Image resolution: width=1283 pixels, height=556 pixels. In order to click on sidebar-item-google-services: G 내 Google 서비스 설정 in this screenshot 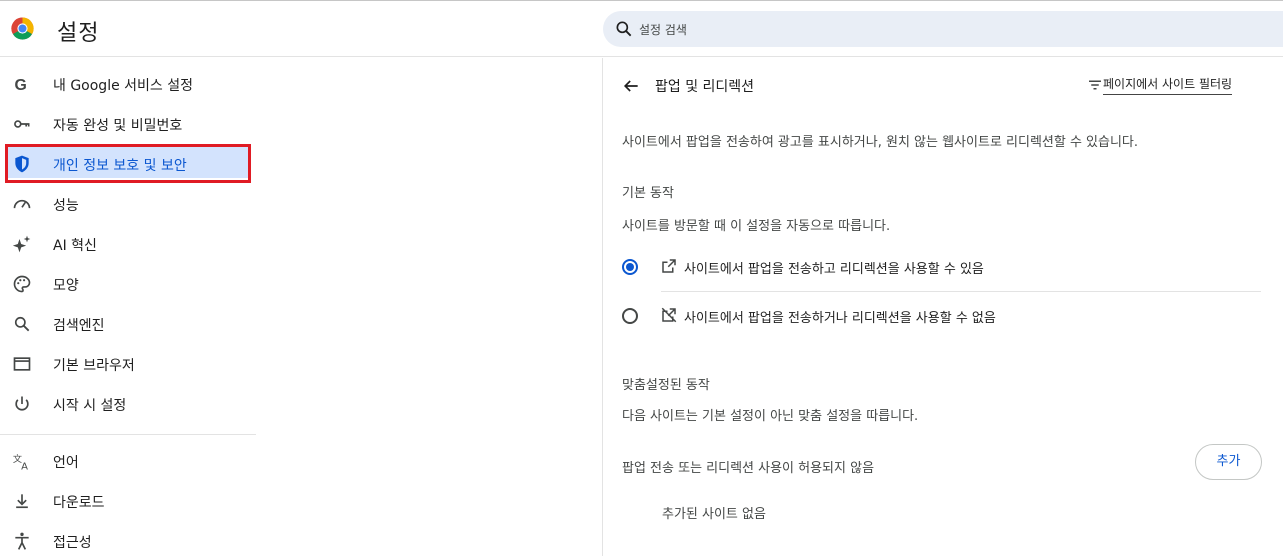, I will do `click(128, 84)`.